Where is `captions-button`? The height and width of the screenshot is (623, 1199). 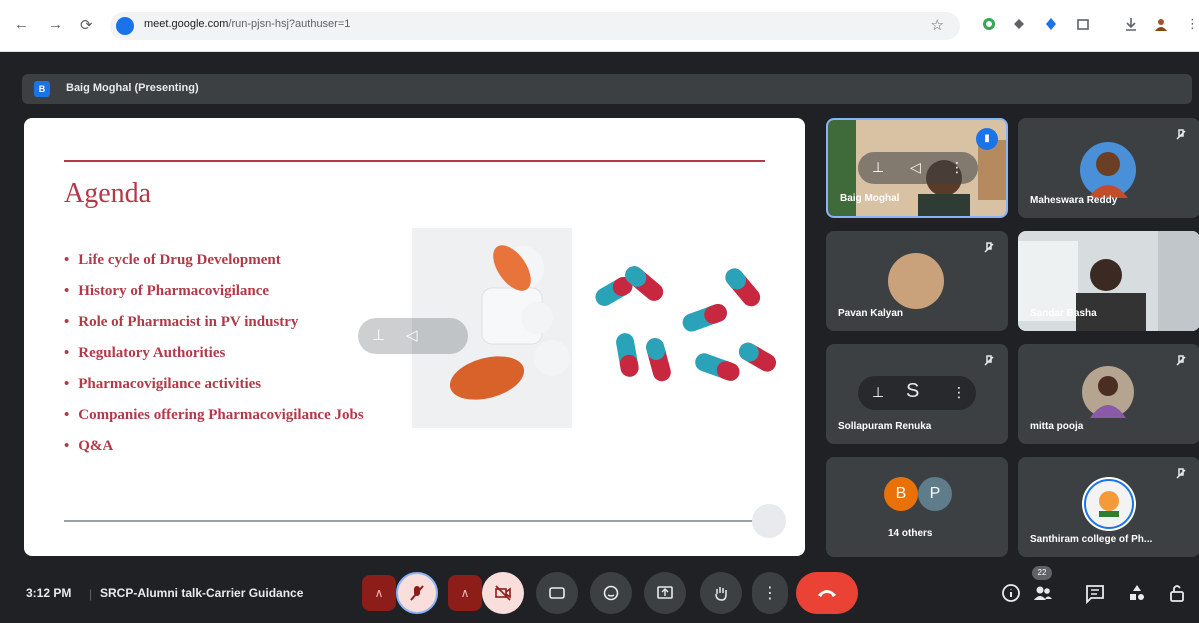 captions-button is located at coordinates (557, 593).